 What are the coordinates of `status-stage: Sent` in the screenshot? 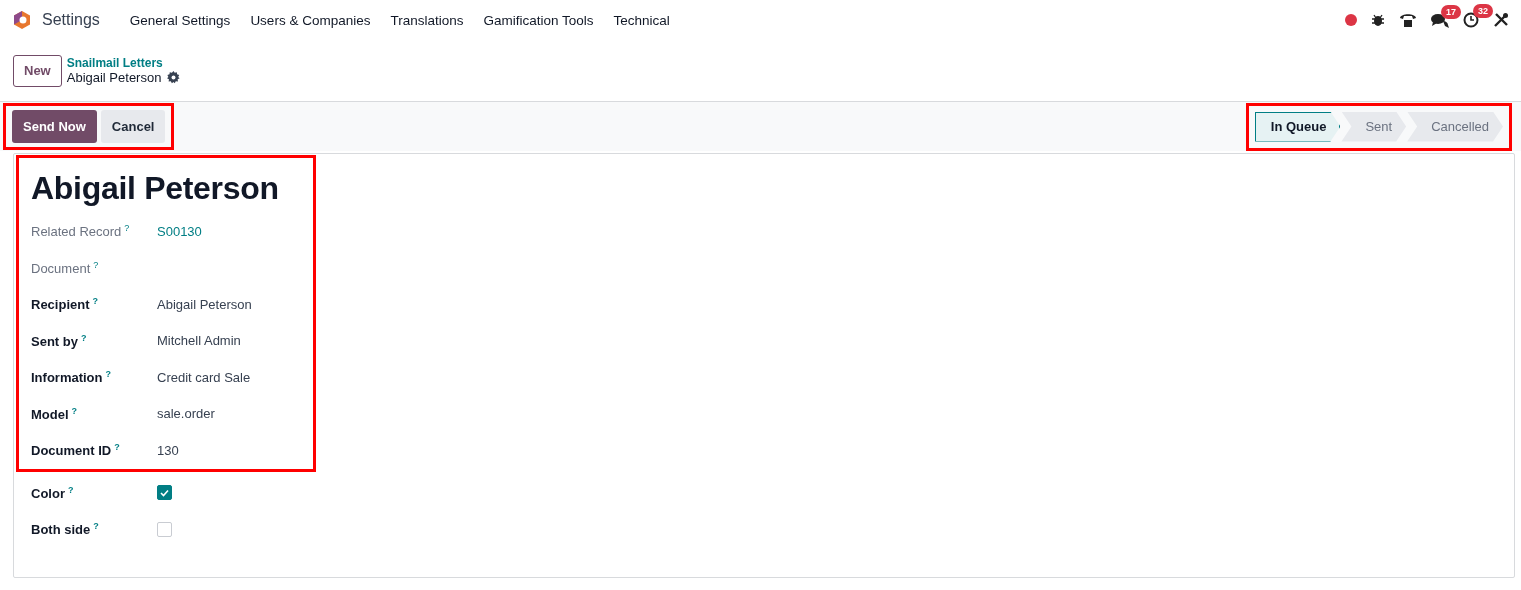 It's located at (1374, 126).